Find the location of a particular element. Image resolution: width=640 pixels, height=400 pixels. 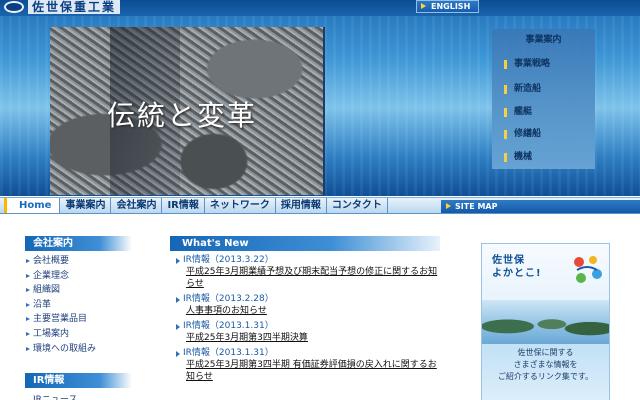

nav-ir: IR情報 is located at coordinates (183, 205).